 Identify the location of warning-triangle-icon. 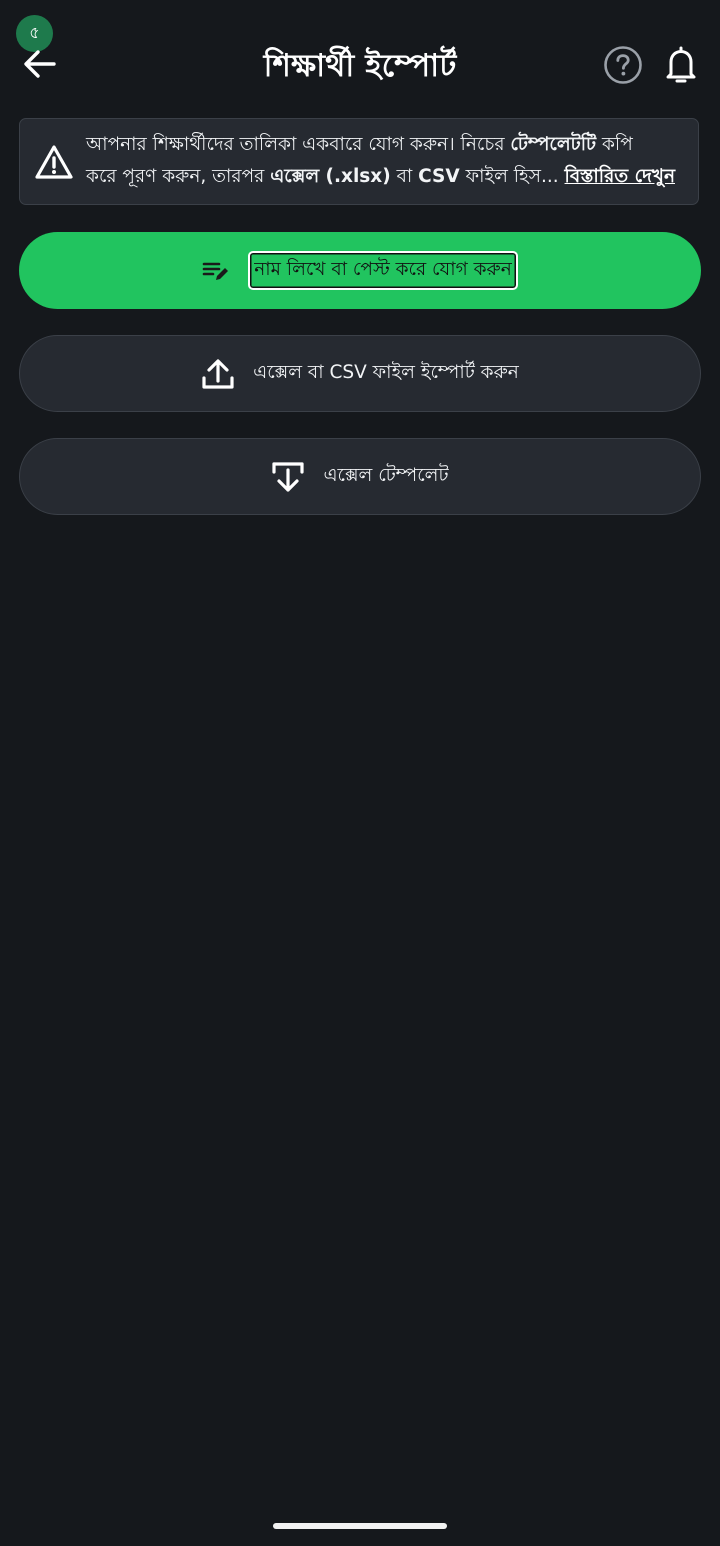
(54, 162).